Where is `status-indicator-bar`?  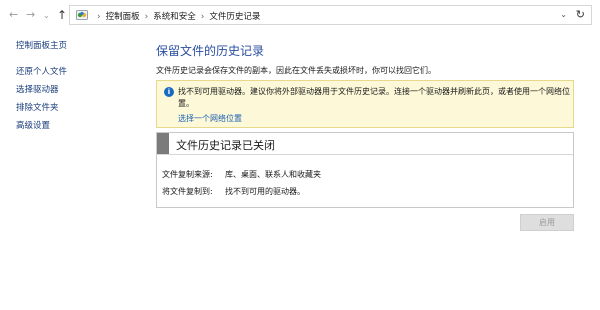
status-indicator-bar is located at coordinates (163, 143).